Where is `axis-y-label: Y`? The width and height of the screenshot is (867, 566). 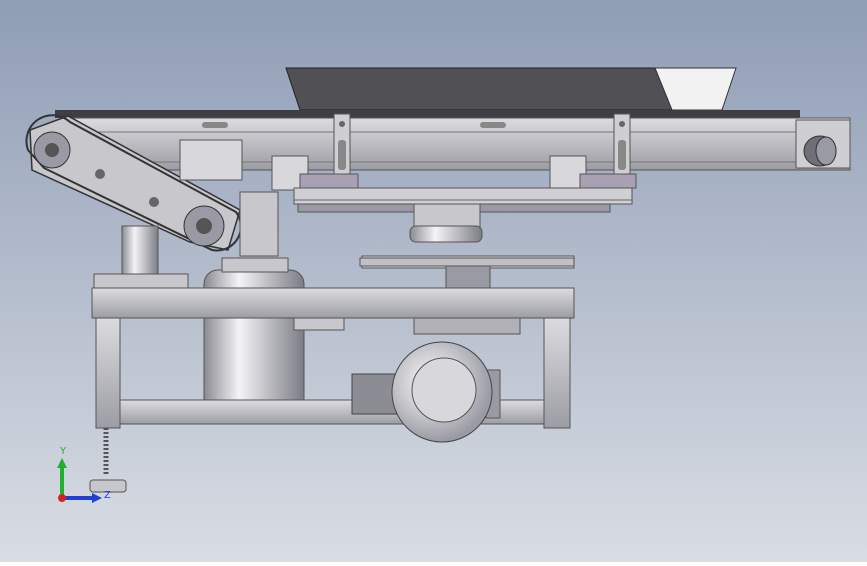 axis-y-label: Y is located at coordinates (63, 451).